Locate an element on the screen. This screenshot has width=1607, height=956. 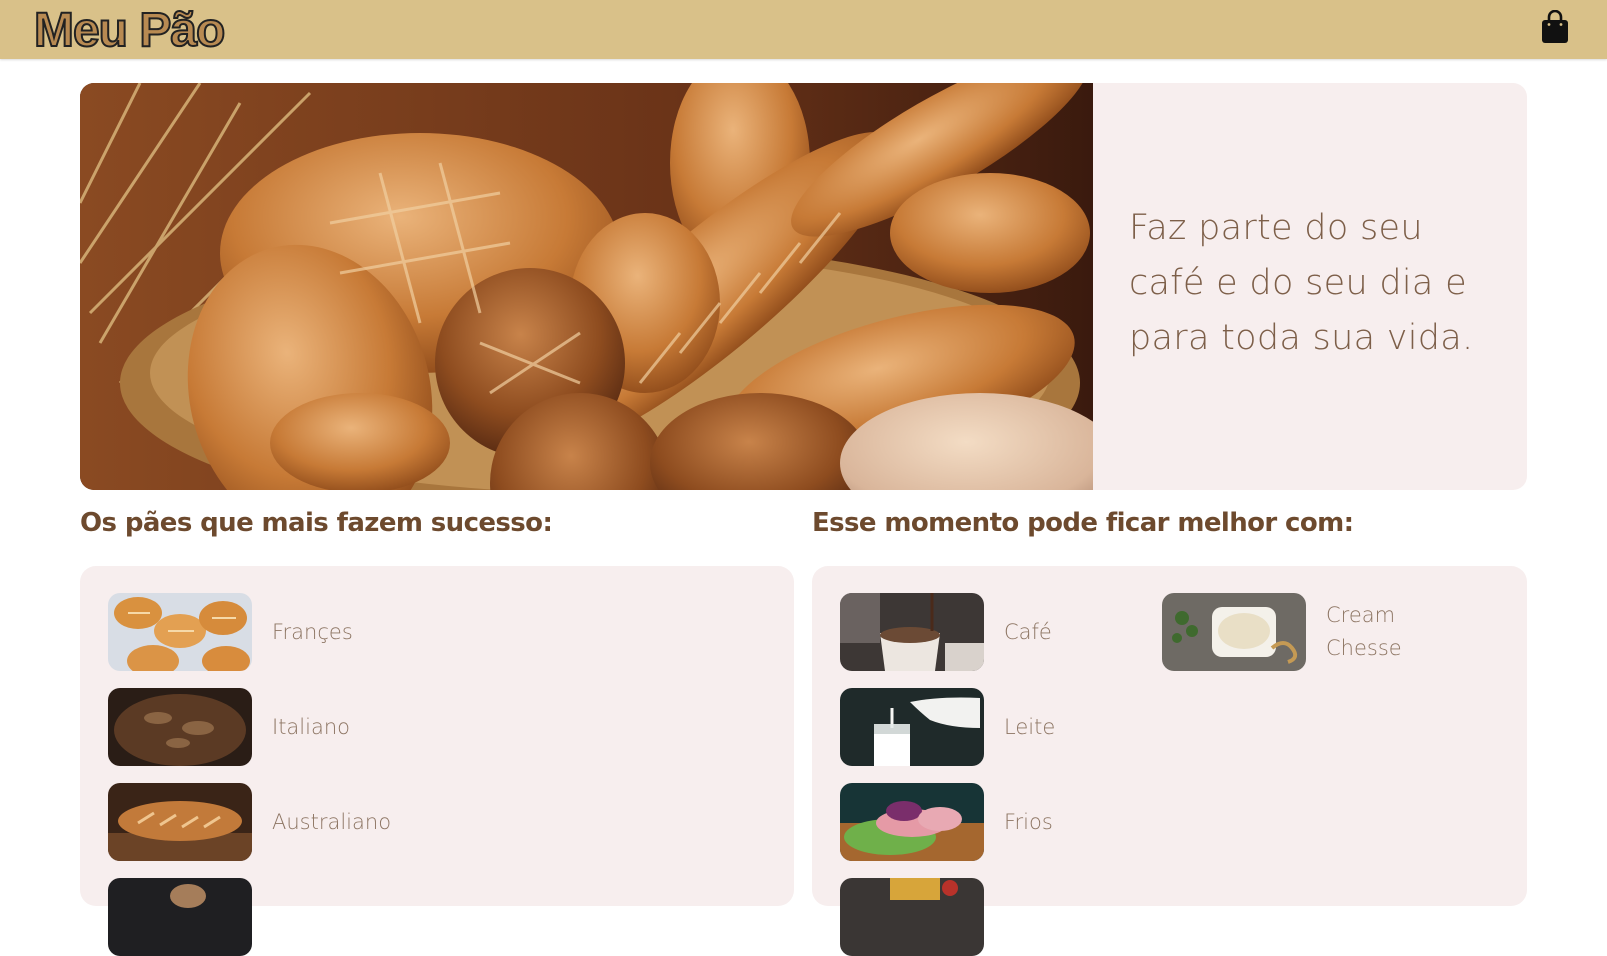
breads-title: Os pães que mais fazem sucesso: is located at coordinates (316, 523).